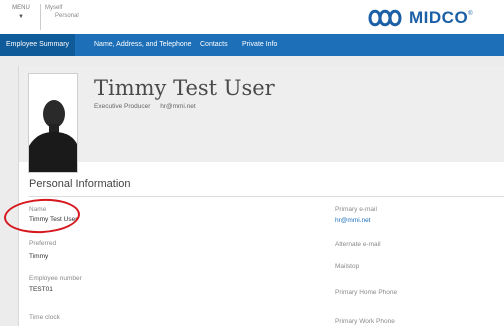 The width and height of the screenshot is (504, 326). Describe the element at coordinates (252, 17) in the screenshot. I see `top-bar: MENU ▼ Myself Personal MIDCO ®` at that location.